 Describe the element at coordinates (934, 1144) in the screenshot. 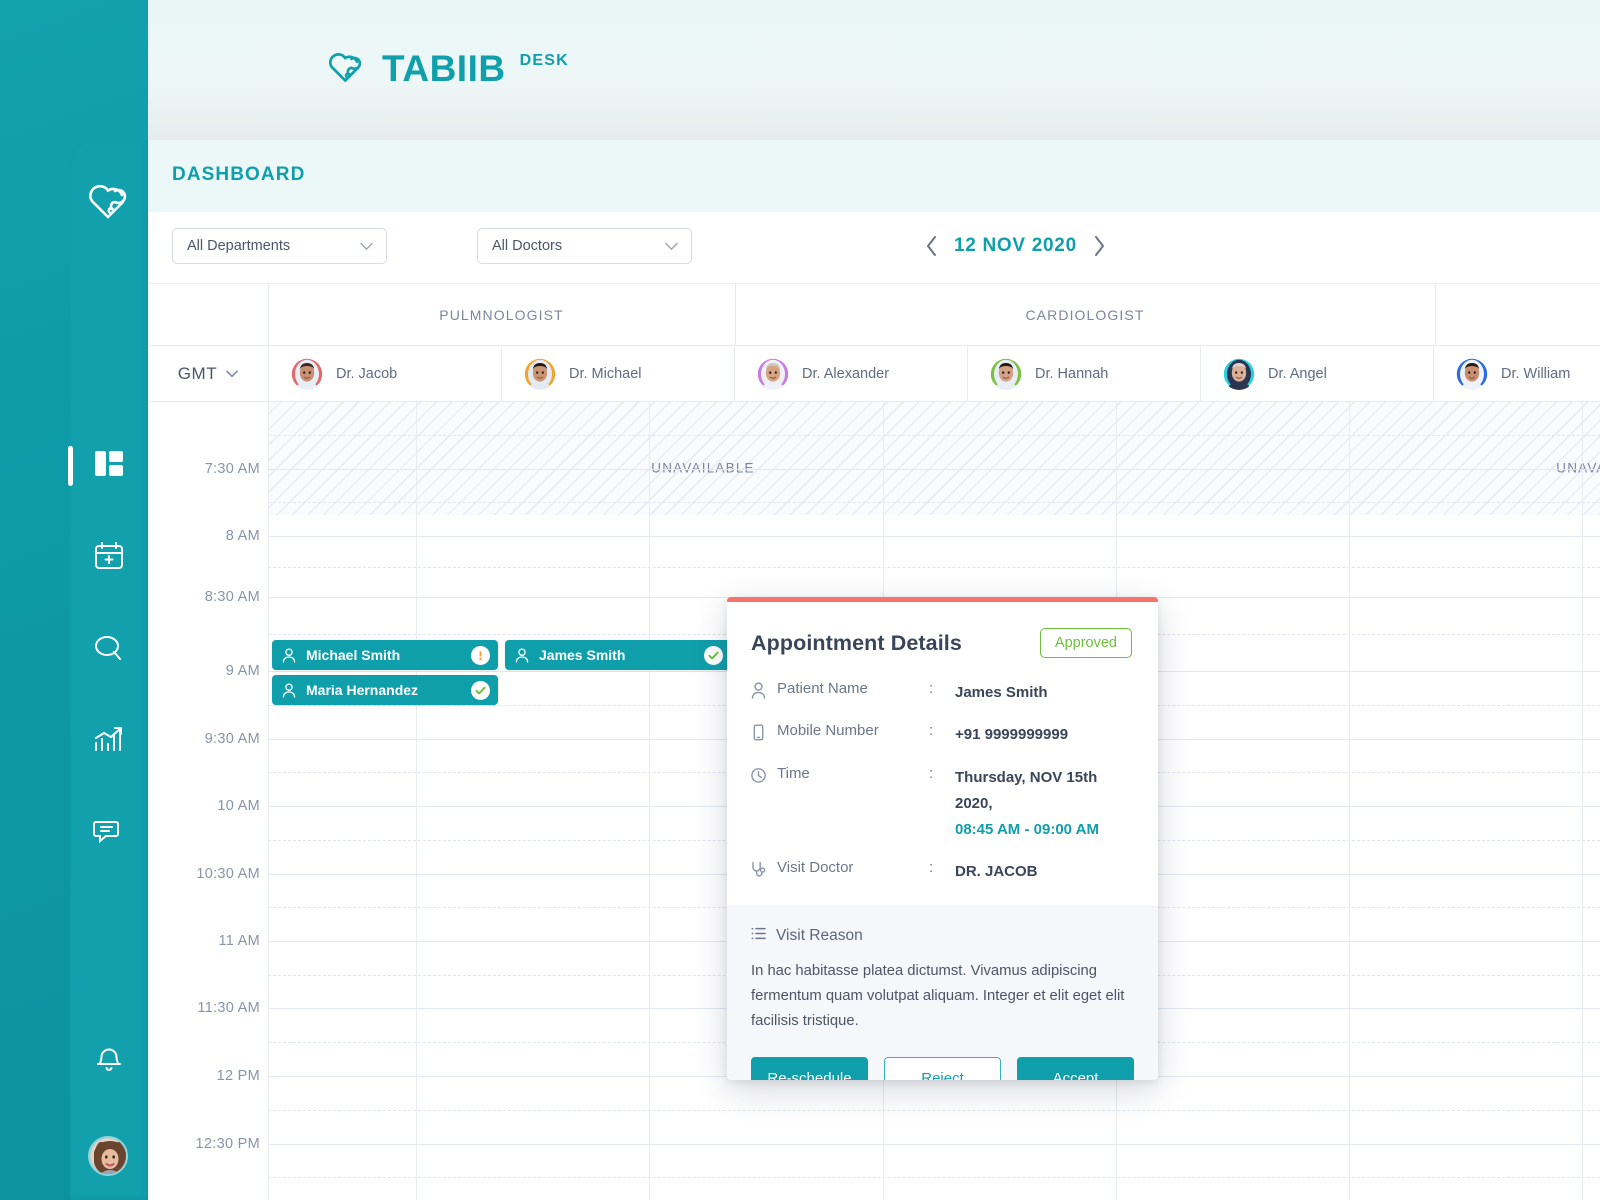

I see `gridline-hour` at that location.